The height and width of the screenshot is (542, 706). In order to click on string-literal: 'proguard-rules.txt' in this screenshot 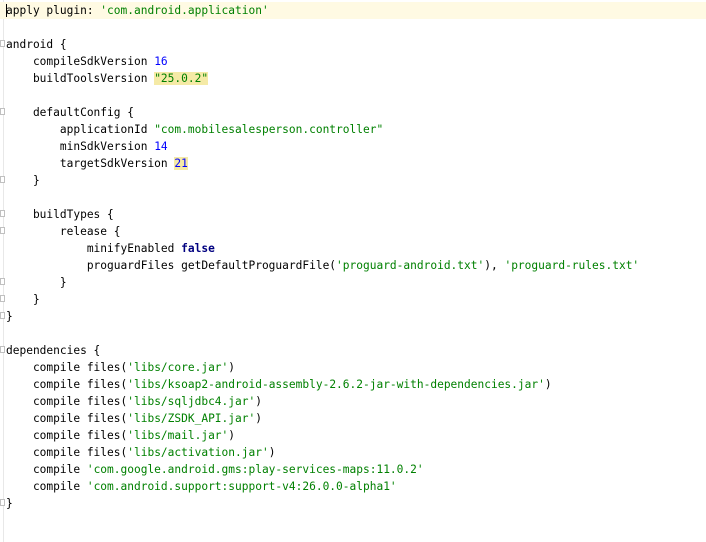, I will do `click(572, 265)`.